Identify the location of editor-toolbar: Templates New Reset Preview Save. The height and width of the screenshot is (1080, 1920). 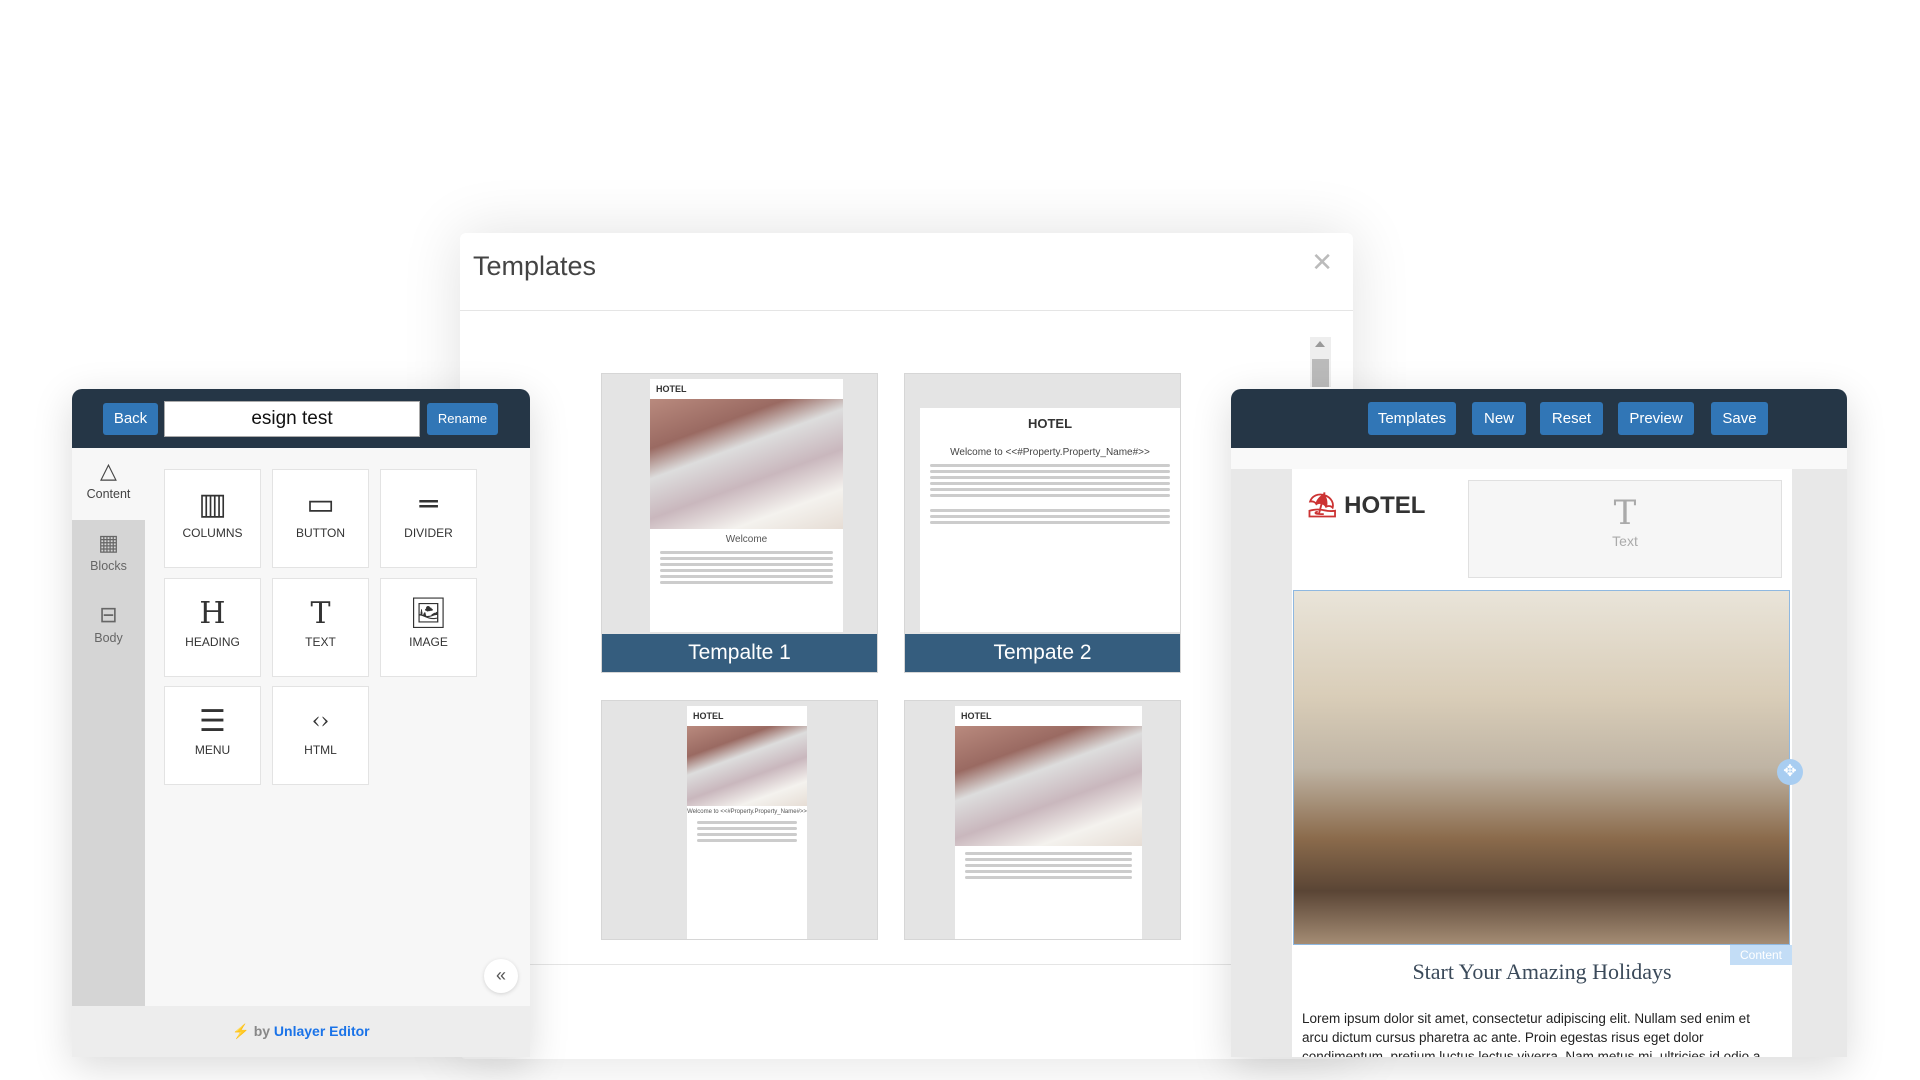
(1539, 418).